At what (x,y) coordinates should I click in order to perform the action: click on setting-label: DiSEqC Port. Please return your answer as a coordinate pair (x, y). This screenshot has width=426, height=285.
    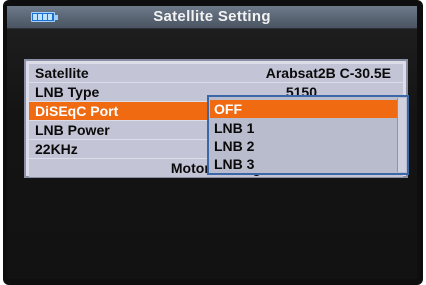
    Looking at the image, I should click on (77, 111).